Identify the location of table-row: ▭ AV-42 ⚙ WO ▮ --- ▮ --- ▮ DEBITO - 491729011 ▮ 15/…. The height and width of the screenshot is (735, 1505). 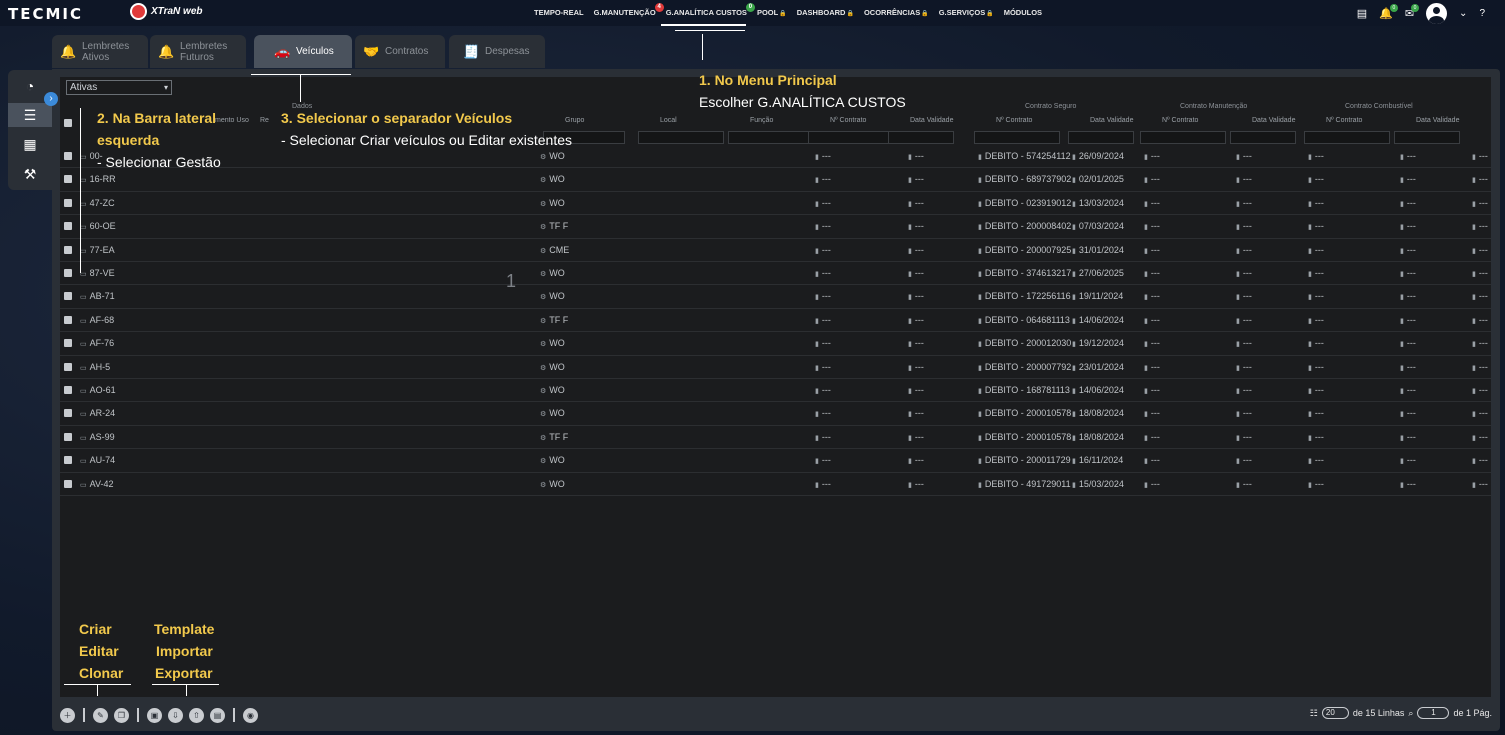
(775, 484).